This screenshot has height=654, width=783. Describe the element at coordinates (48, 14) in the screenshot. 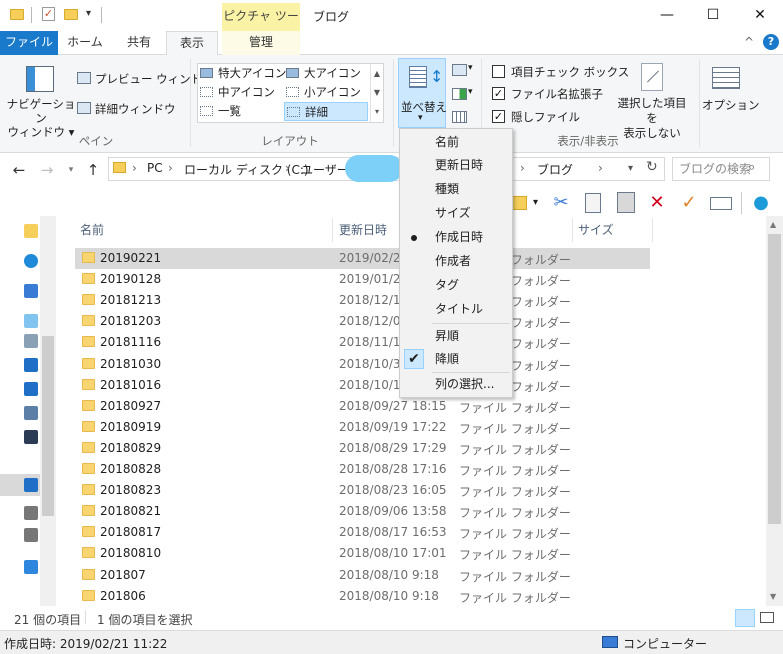

I see `properties-icon: ✓` at that location.